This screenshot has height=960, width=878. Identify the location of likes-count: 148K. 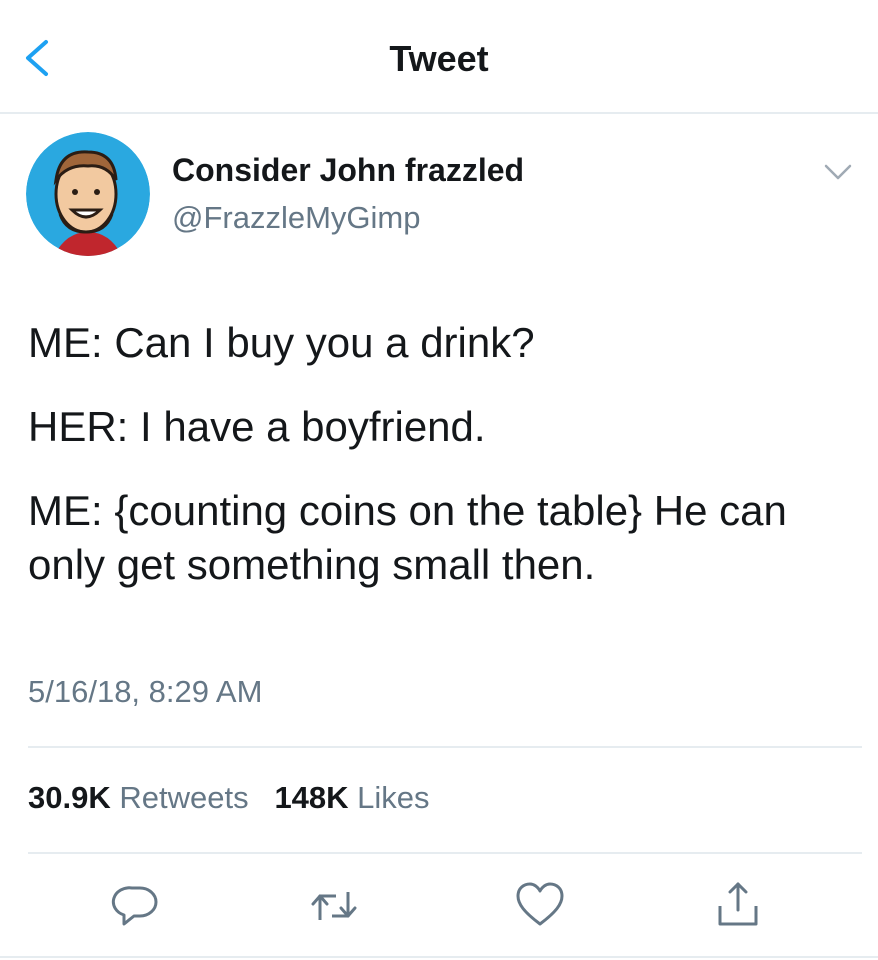
(311, 797).